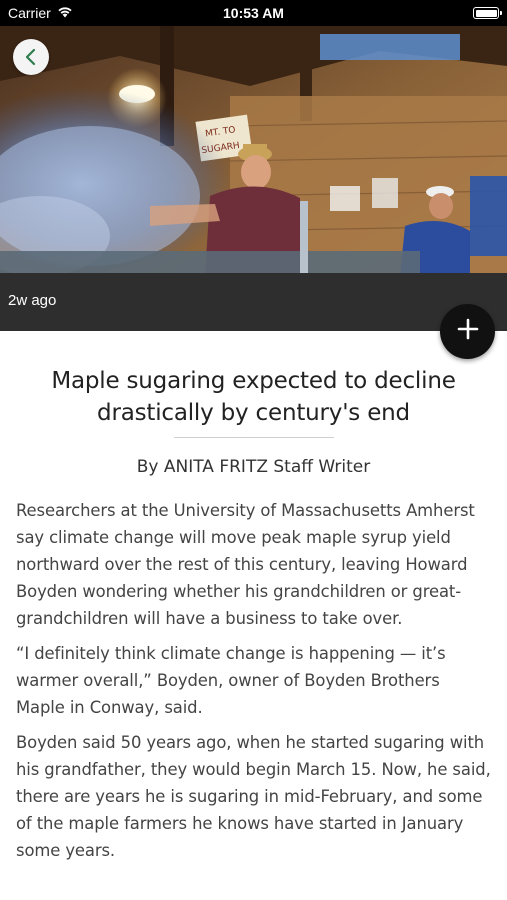 The width and height of the screenshot is (507, 900). I want to click on status-right, so click(487, 13).